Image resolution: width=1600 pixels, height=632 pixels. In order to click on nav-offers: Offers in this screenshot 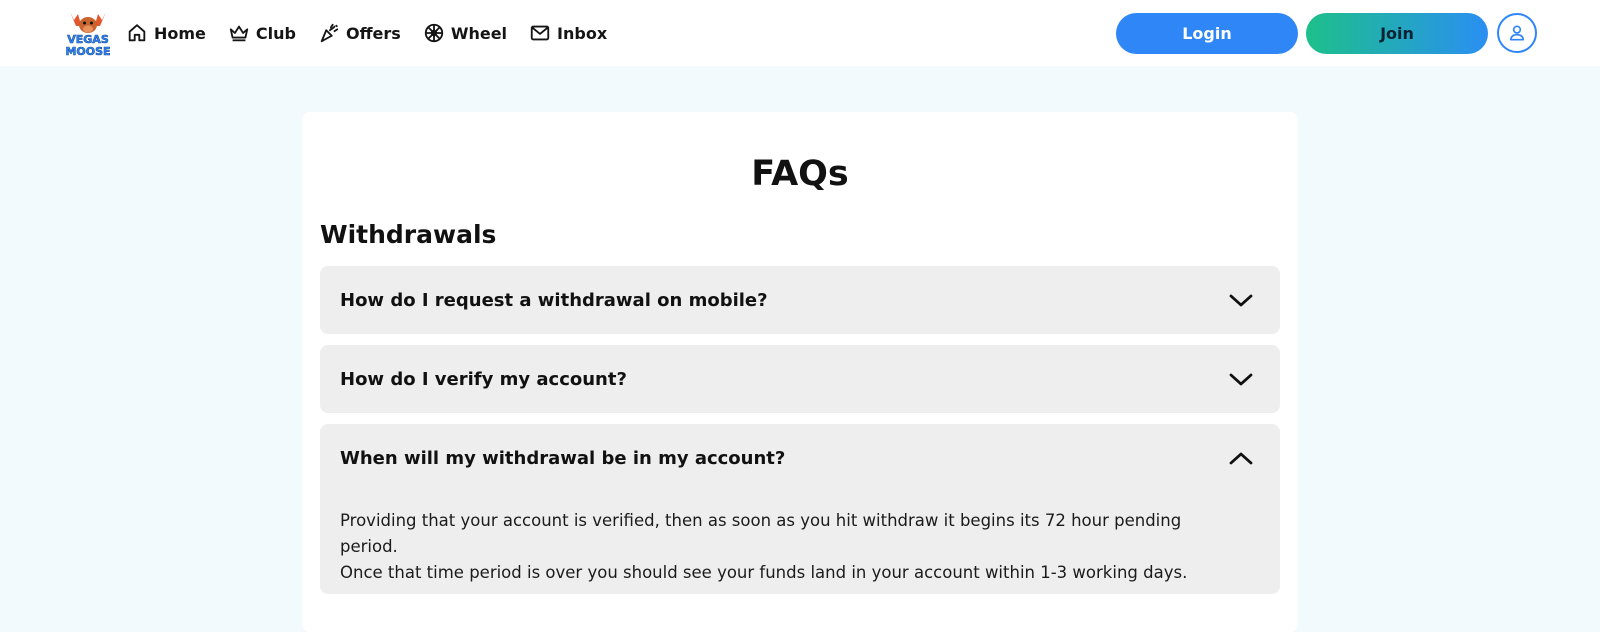, I will do `click(359, 33)`.